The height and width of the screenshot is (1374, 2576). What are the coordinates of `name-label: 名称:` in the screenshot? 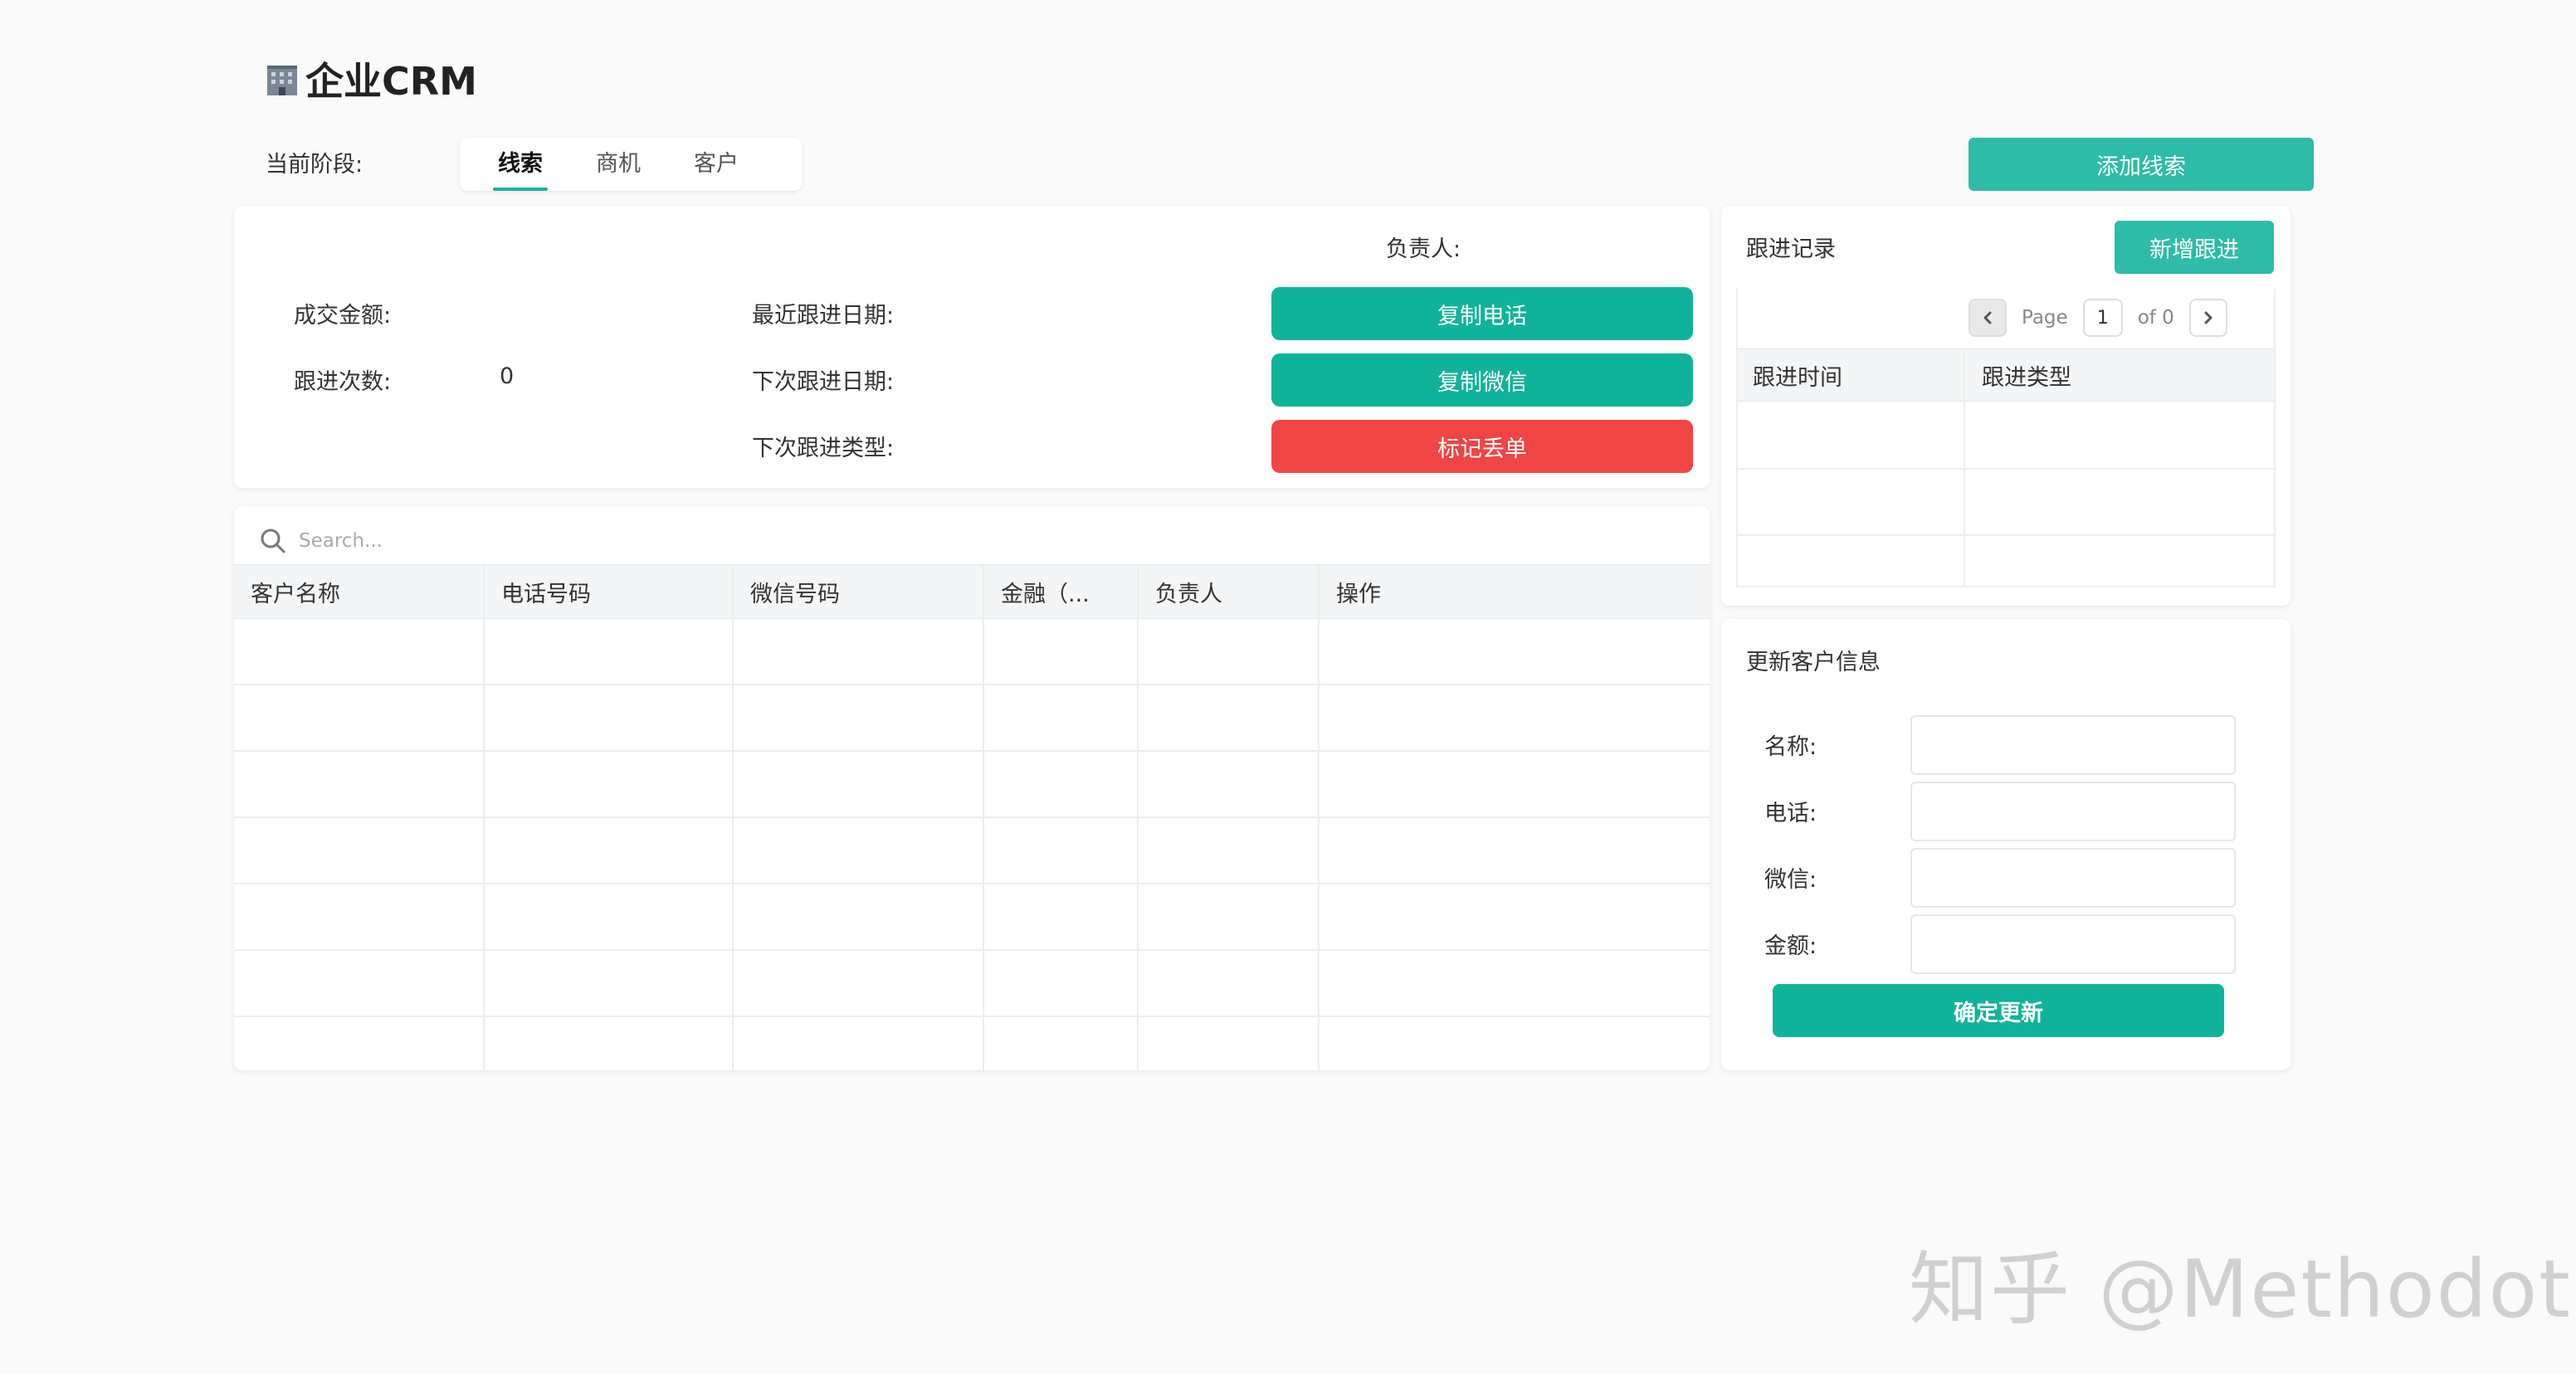 It's located at (1790, 747).